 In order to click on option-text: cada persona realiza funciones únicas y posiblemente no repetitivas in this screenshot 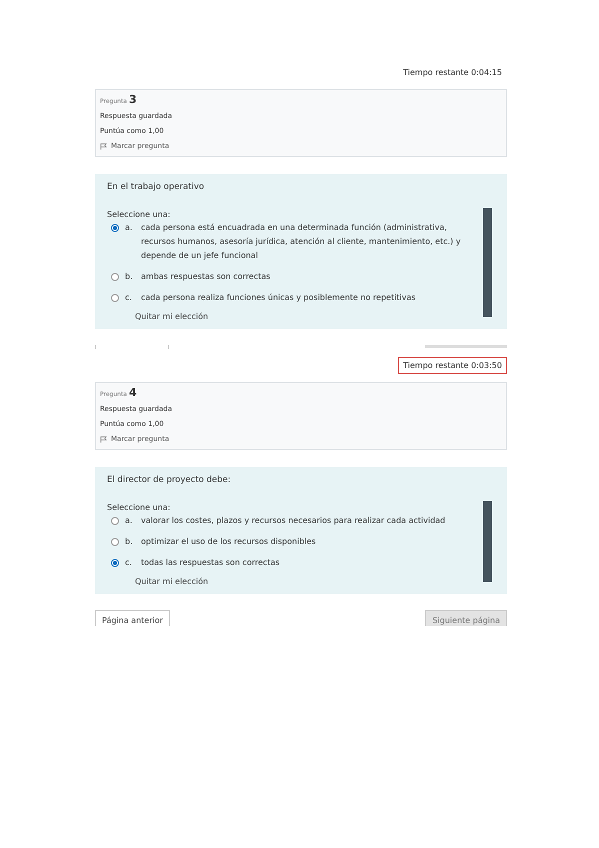, I will do `click(279, 298)`.